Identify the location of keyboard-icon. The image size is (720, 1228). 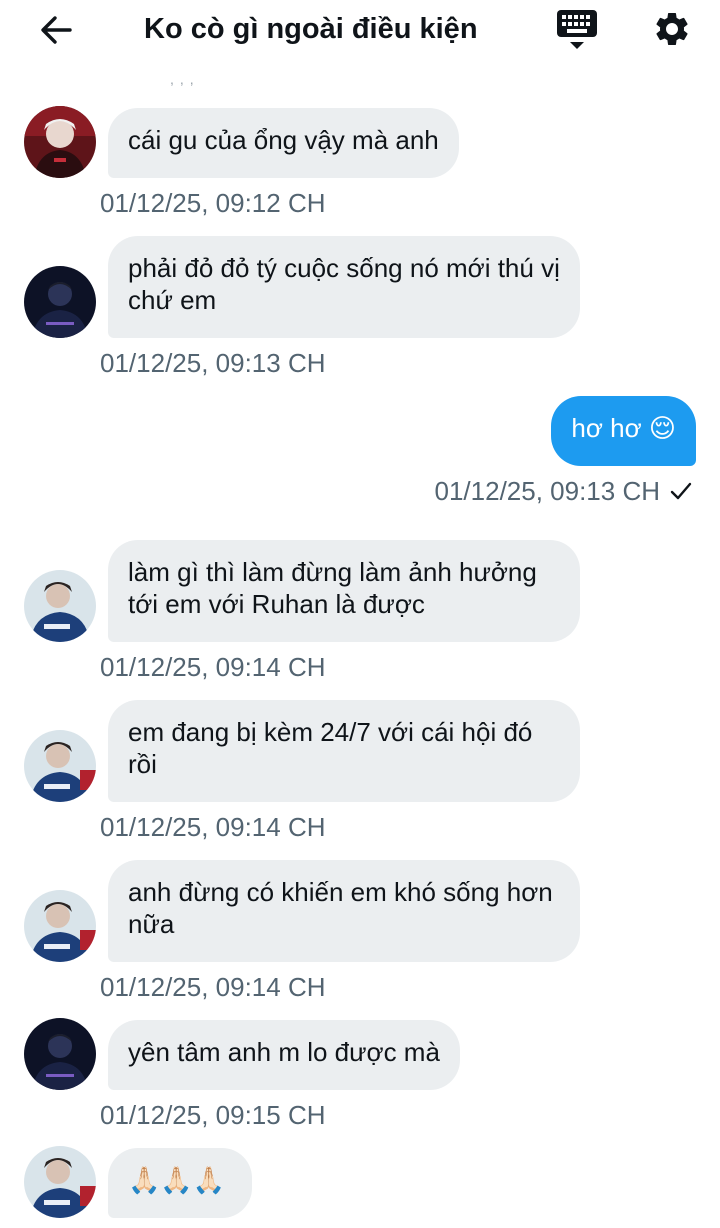
(577, 29).